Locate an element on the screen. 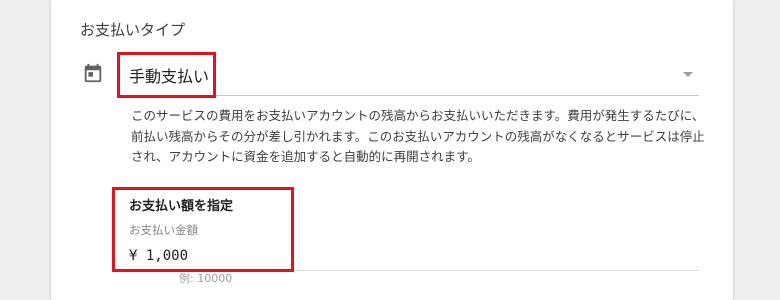 The height and width of the screenshot is (300, 780). amount-input is located at coordinates (279, 256).